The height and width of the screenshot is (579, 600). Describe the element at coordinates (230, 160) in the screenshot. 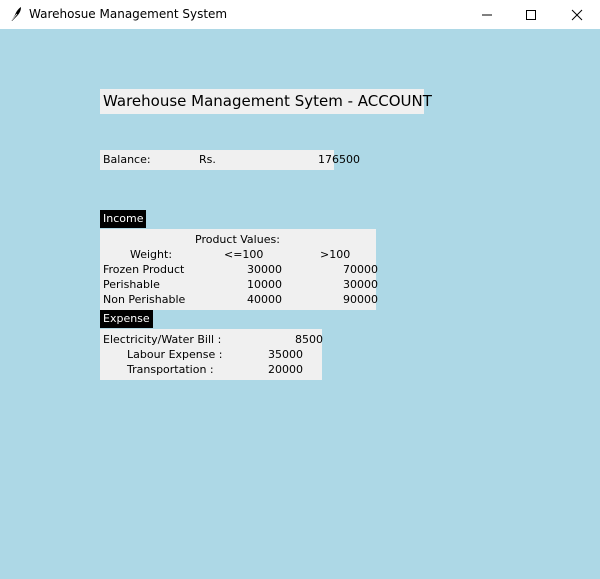

I see `balance-panel: Balance: Rs. 176500` at that location.